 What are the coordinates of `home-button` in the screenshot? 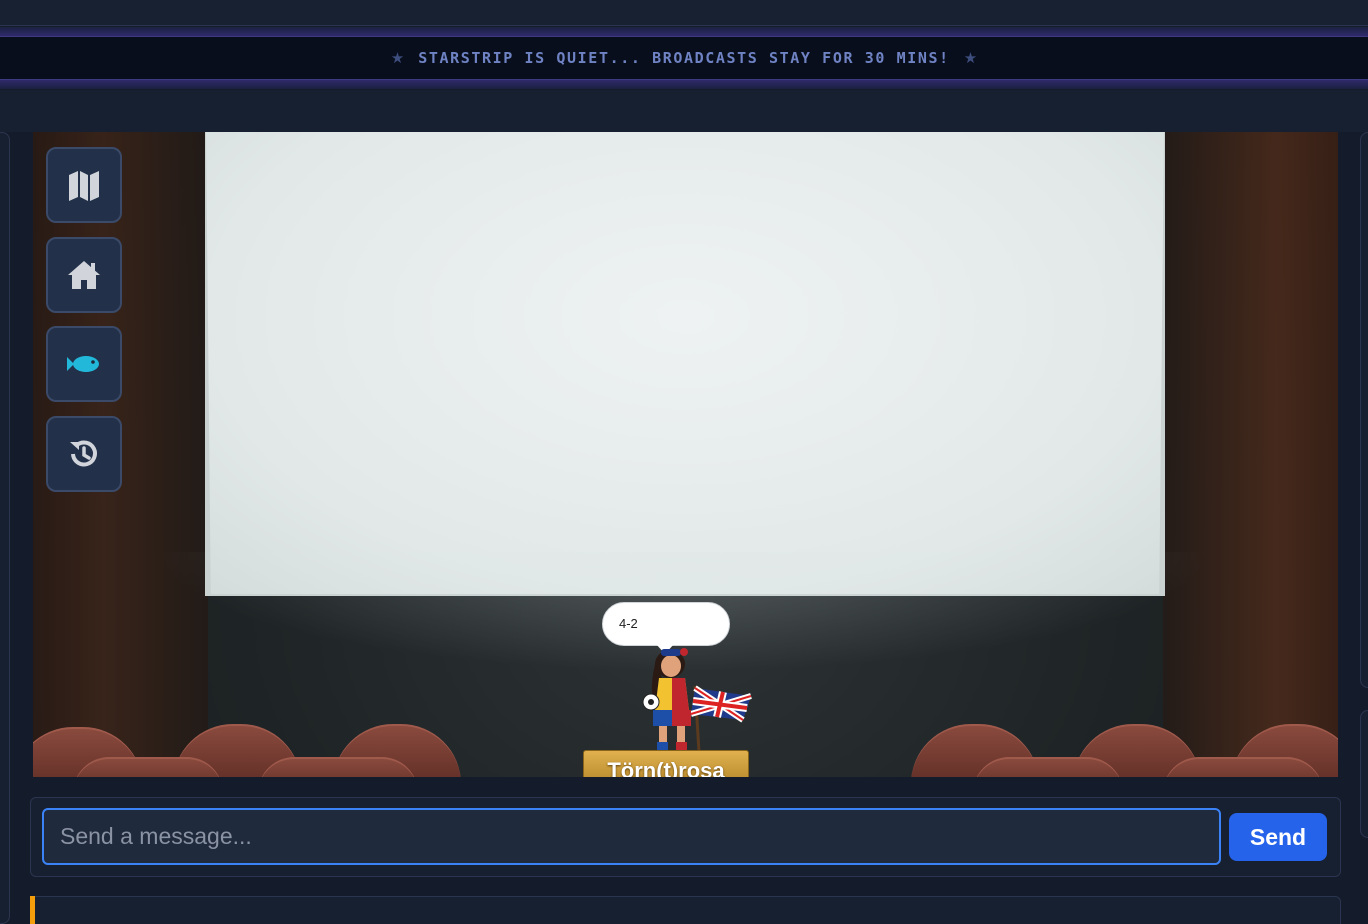 It's located at (84, 275).